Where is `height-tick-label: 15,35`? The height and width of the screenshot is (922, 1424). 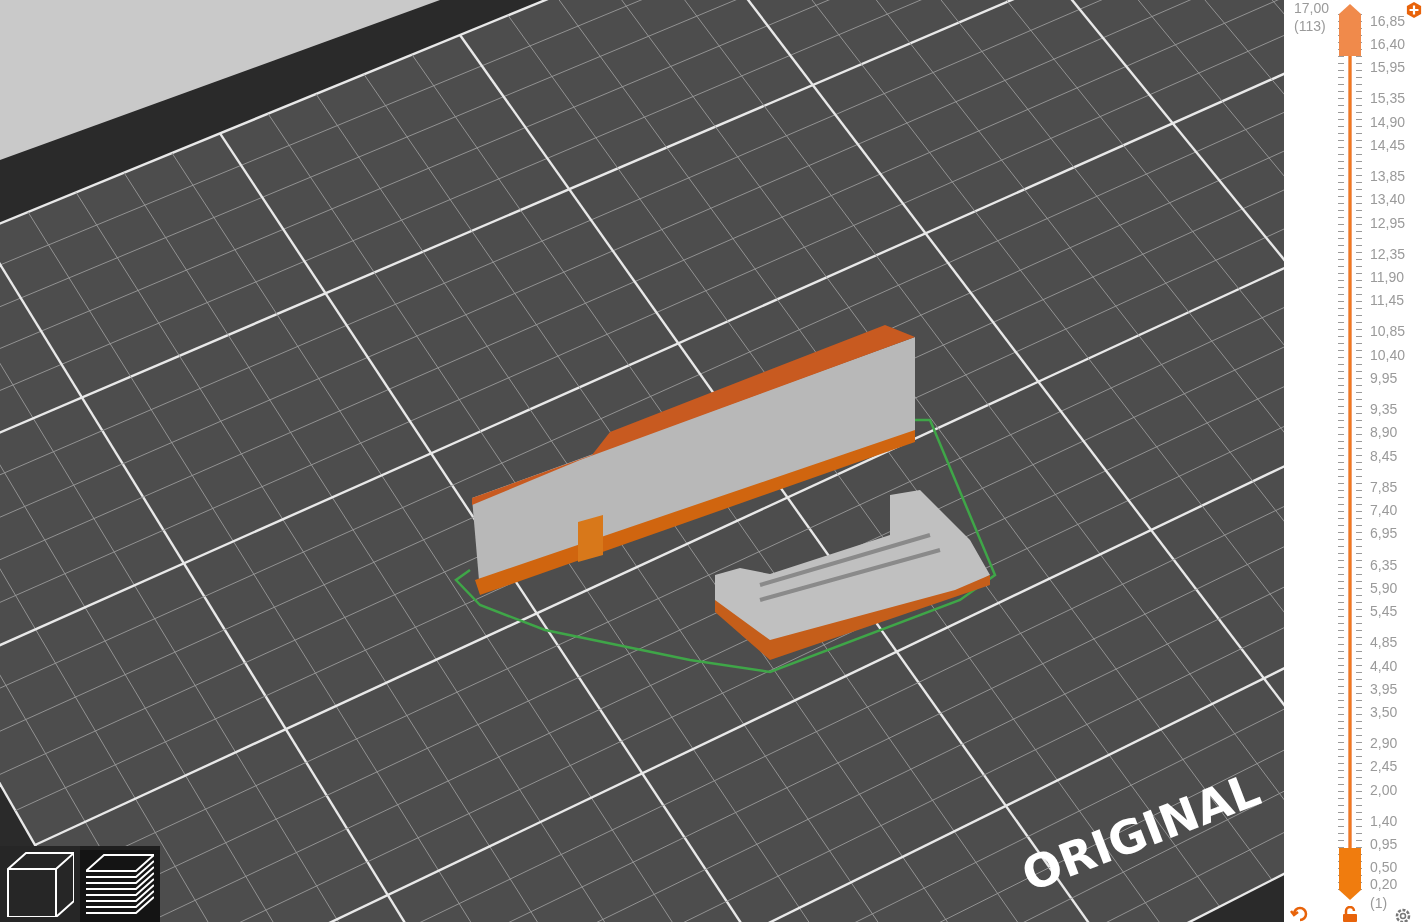
height-tick-label: 15,35 is located at coordinates (1388, 98).